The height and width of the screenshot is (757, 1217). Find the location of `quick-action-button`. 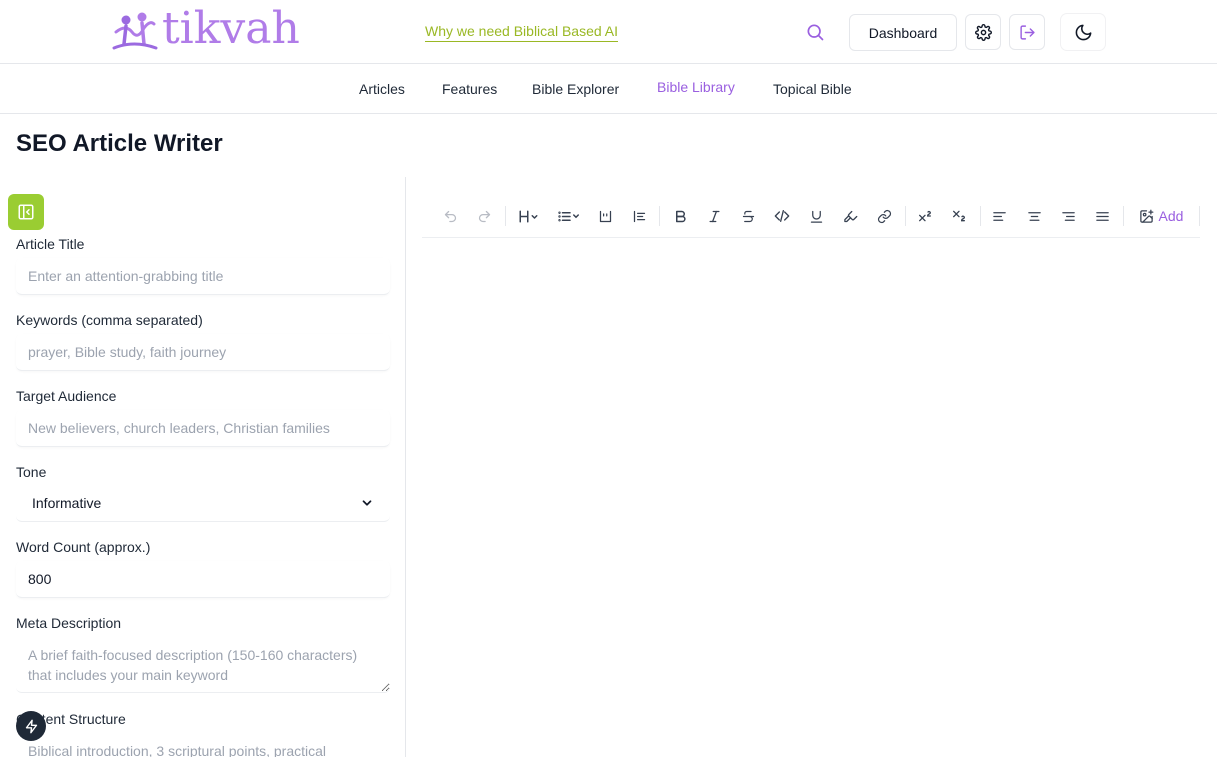

quick-action-button is located at coordinates (31, 726).